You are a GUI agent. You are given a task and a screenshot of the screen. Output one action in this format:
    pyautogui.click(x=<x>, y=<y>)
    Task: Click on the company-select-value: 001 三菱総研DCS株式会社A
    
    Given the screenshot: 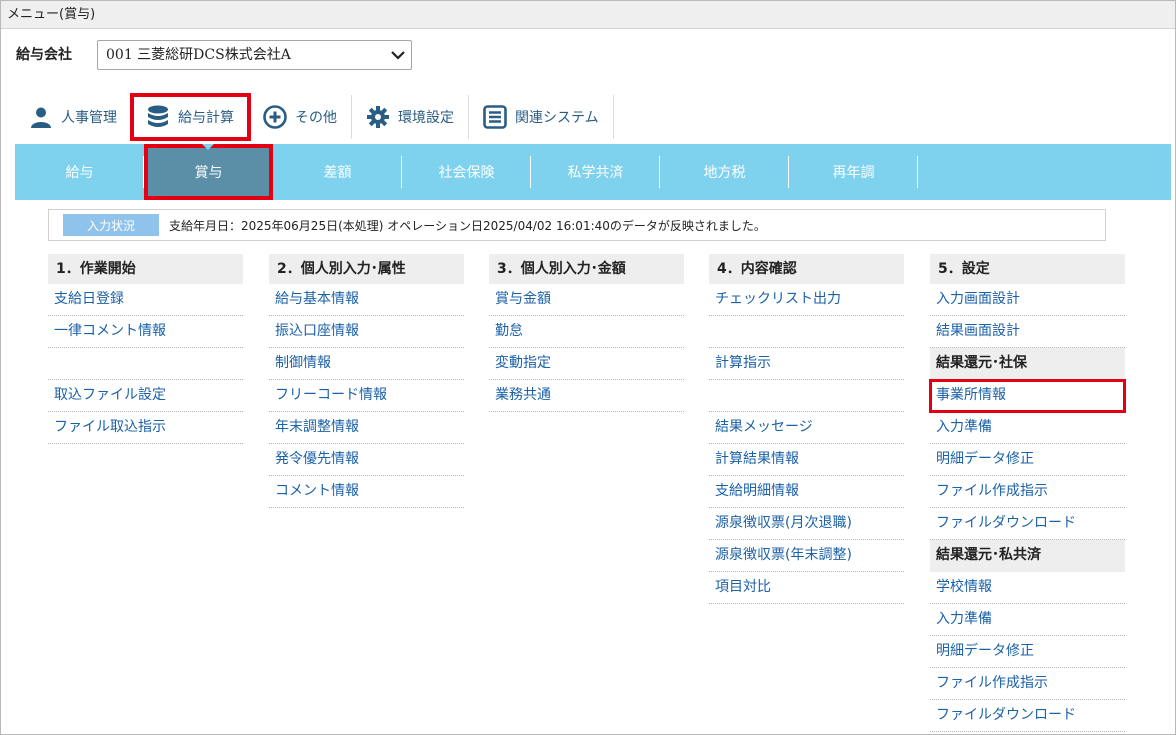 What is the action you would take?
    pyautogui.click(x=198, y=55)
    